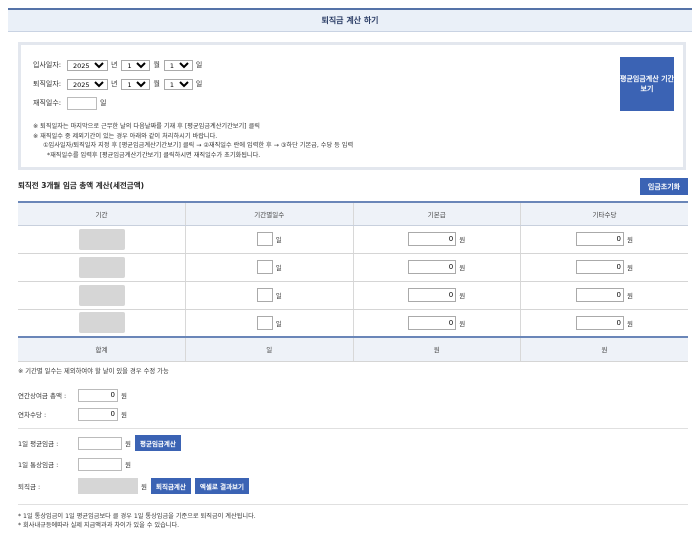 The height and width of the screenshot is (537, 700). Describe the element at coordinates (269, 213) in the screenshot. I see `column-header: 기간별일수` at that location.